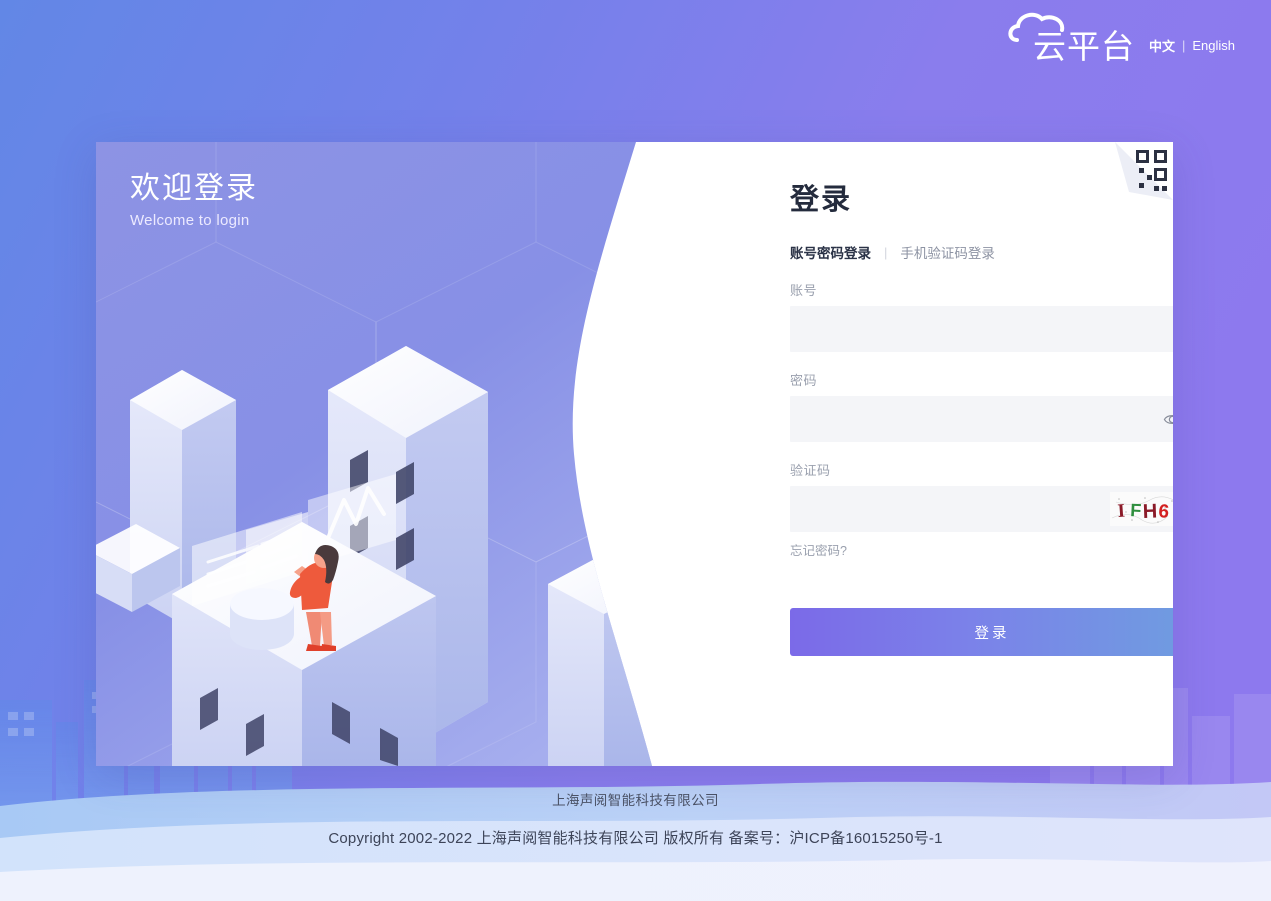 This screenshot has width=1271, height=901. What do you see at coordinates (810, 470) in the screenshot?
I see `captcha-label: 验证码` at bounding box center [810, 470].